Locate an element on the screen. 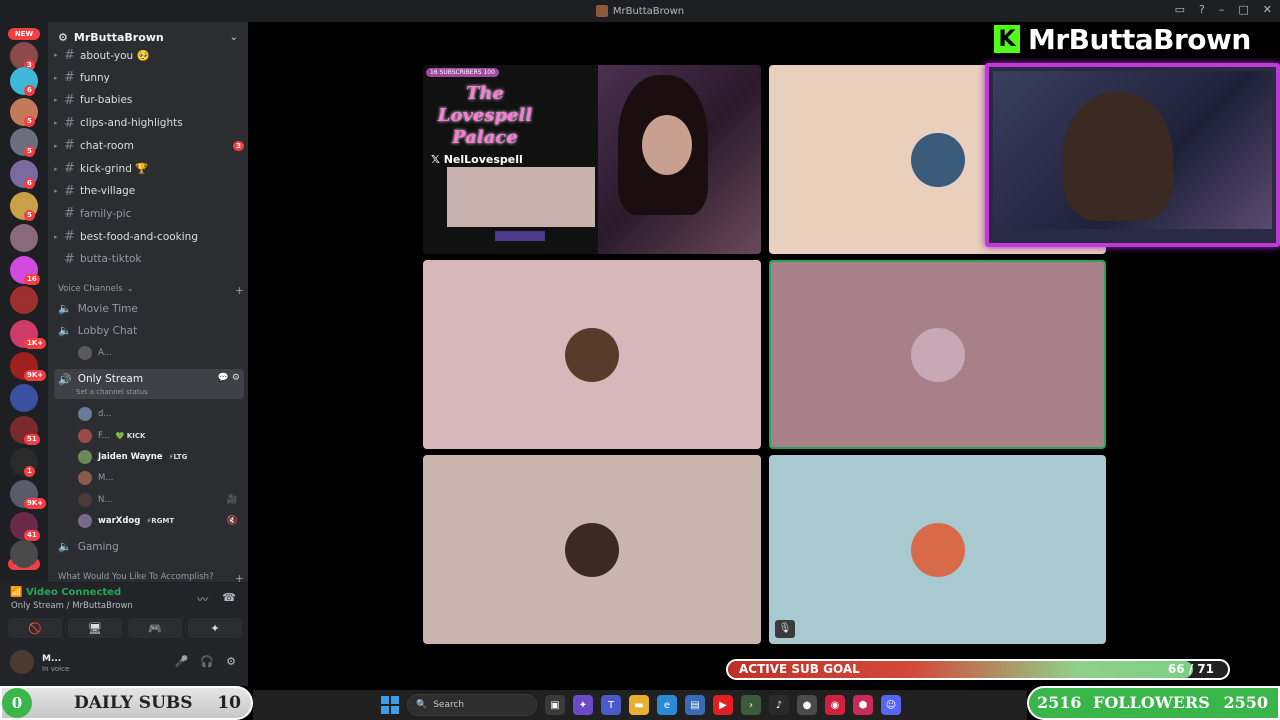  signal-icon: 📶 is located at coordinates (16, 592).